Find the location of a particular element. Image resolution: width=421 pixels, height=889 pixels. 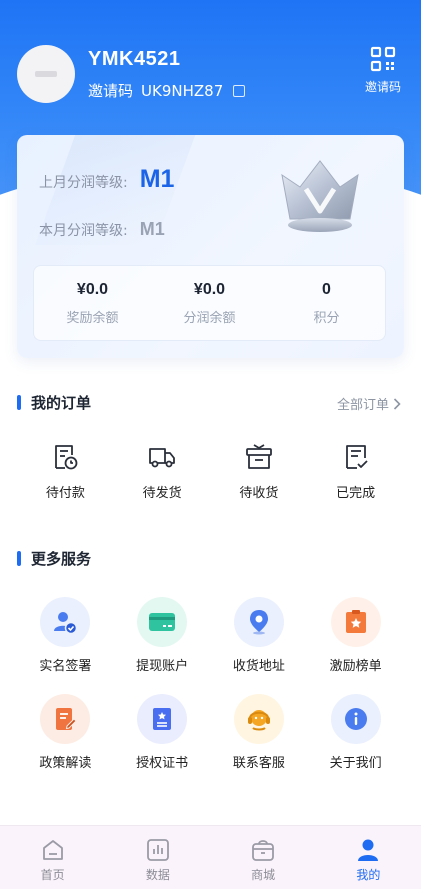

invite-code-label: 邀请码 is located at coordinates (111, 91).